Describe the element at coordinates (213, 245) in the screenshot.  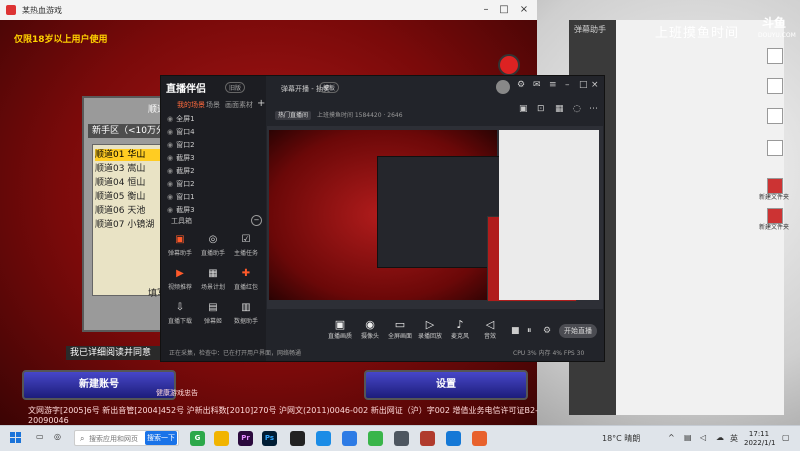
I see `tool-live-assistant: ◎ 直播助手` at that location.